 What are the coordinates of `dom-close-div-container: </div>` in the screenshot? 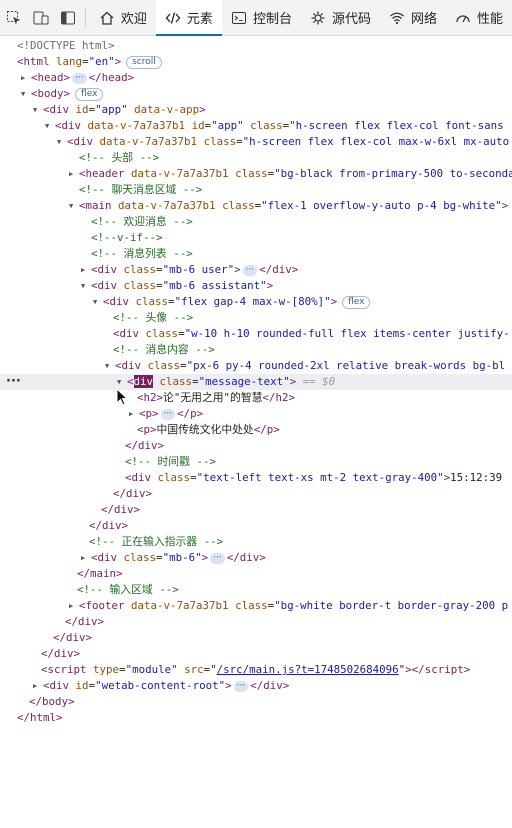 It's located at (256, 622).